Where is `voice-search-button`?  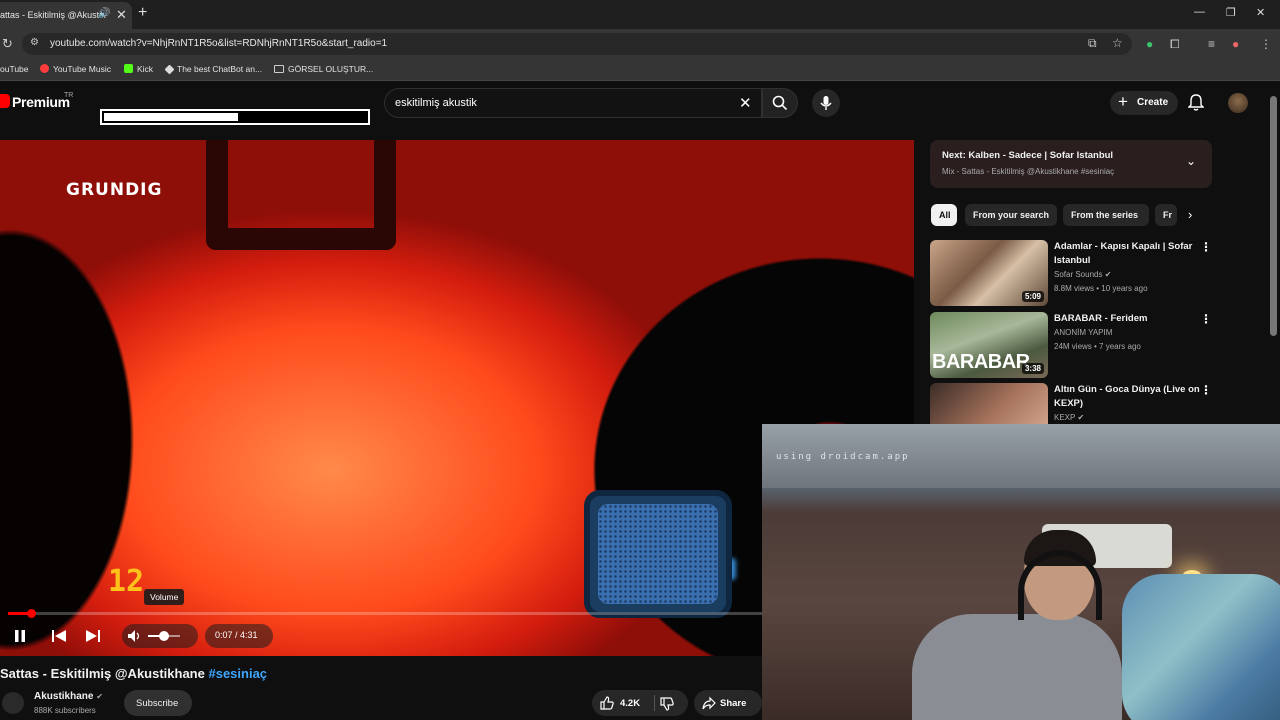 voice-search-button is located at coordinates (826, 103).